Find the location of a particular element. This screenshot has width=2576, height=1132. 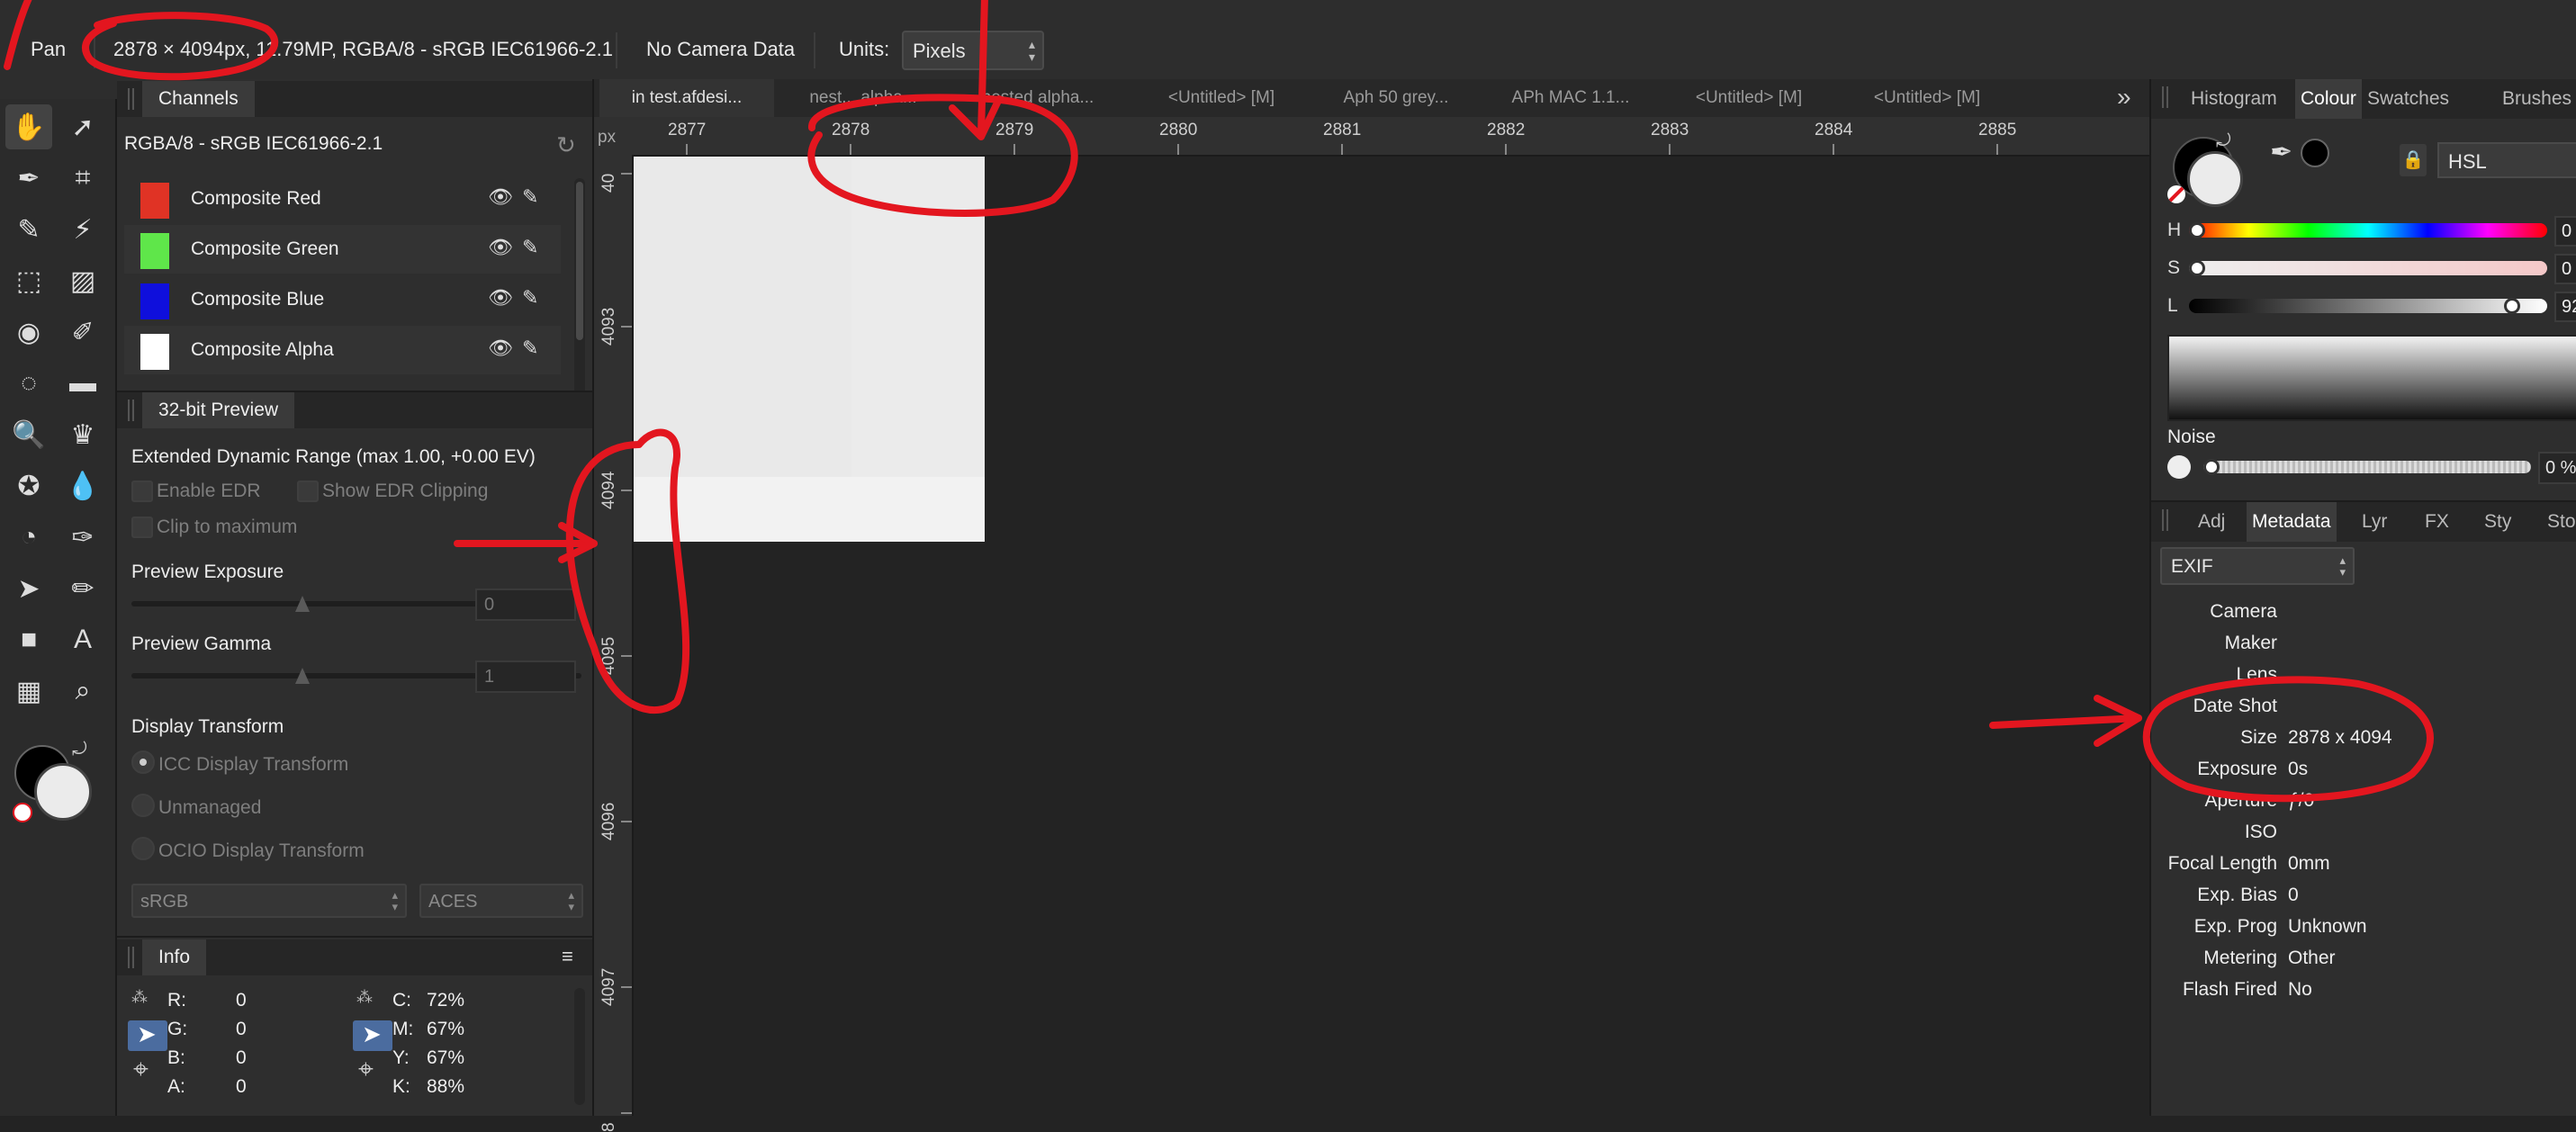

lock-icon: 🔒 is located at coordinates (2413, 160).